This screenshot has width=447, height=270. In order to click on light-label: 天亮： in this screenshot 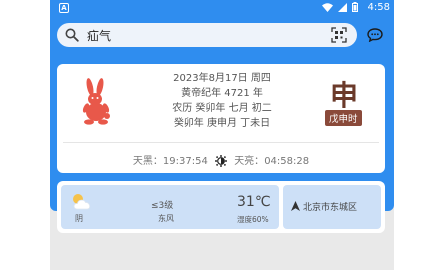, I will do `click(249, 161)`.